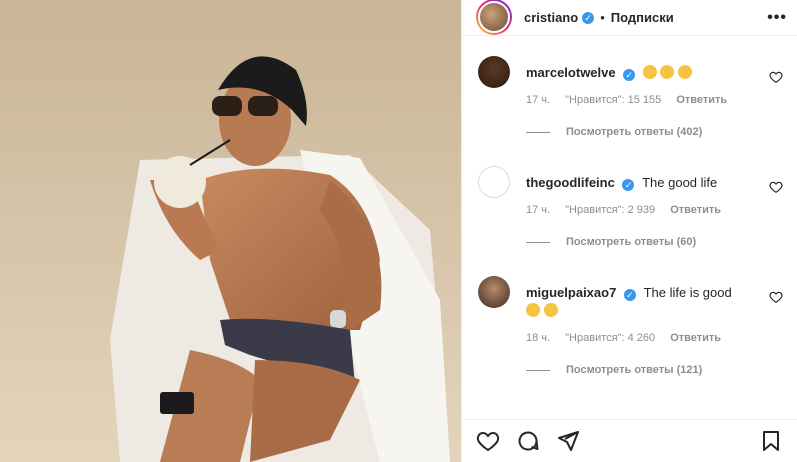  Describe the element at coordinates (538, 338) in the screenshot. I see `comment-time: 18 ч.` at that location.